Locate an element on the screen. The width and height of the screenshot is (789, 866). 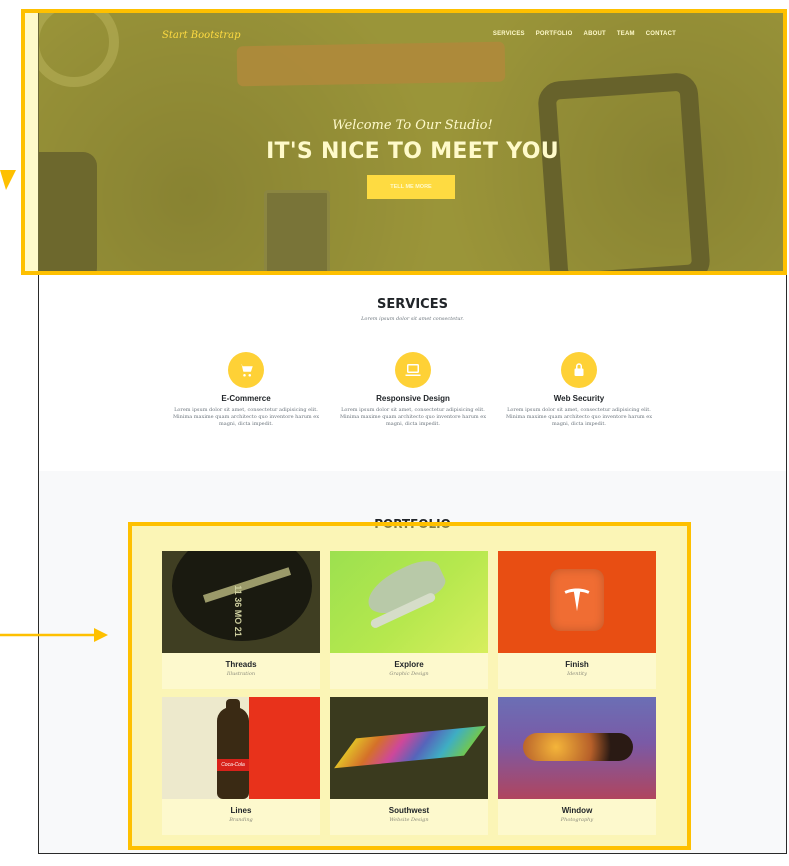
shopping-cart-icon is located at coordinates (246, 370).